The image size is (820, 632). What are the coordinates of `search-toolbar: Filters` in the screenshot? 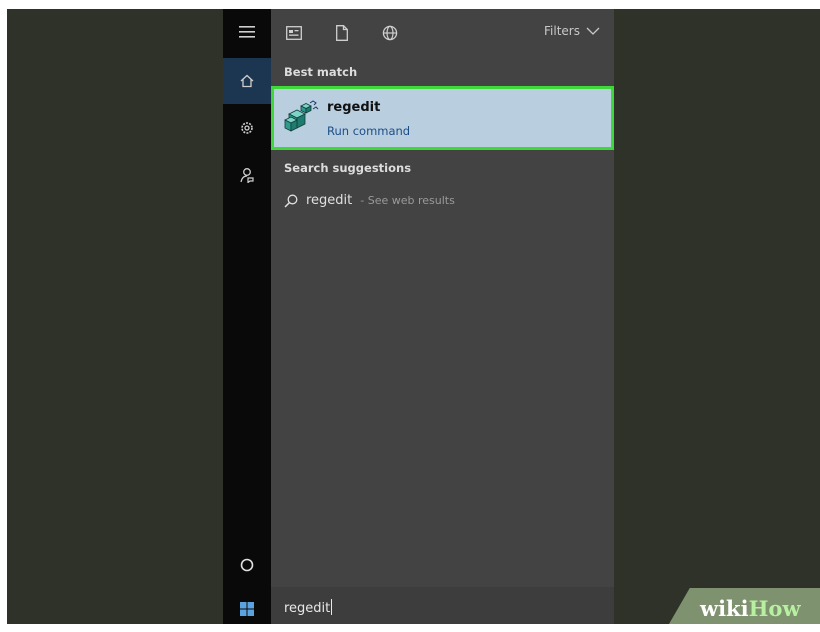 It's located at (442, 33).